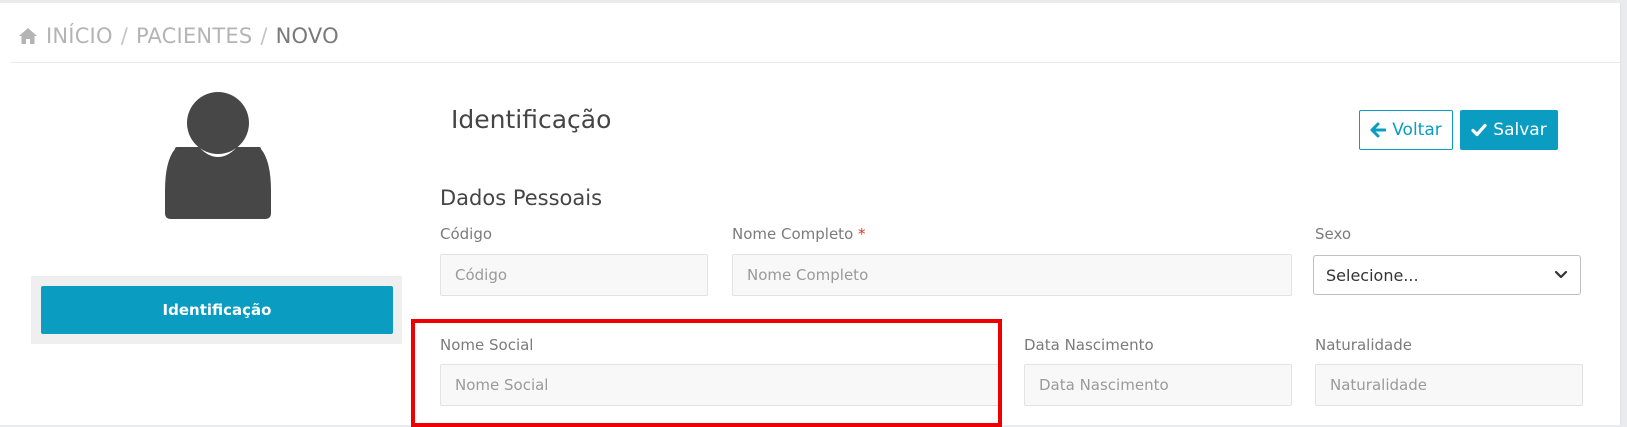  What do you see at coordinates (1012, 275) in the screenshot?
I see `nome-completo-input` at bounding box center [1012, 275].